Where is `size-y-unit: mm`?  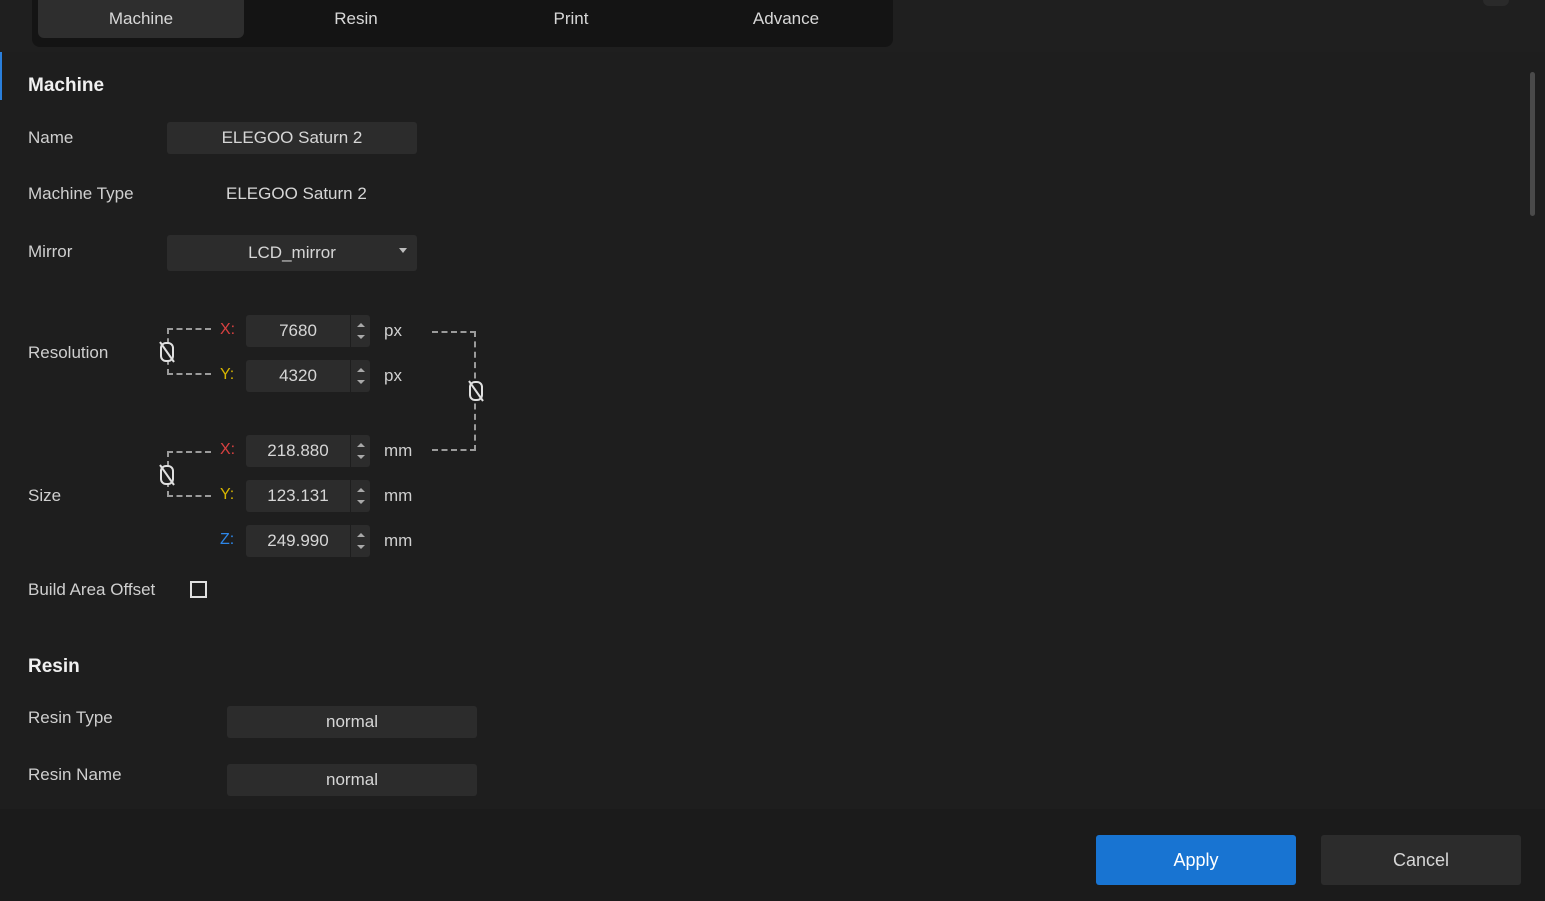
size-y-unit: mm is located at coordinates (398, 495).